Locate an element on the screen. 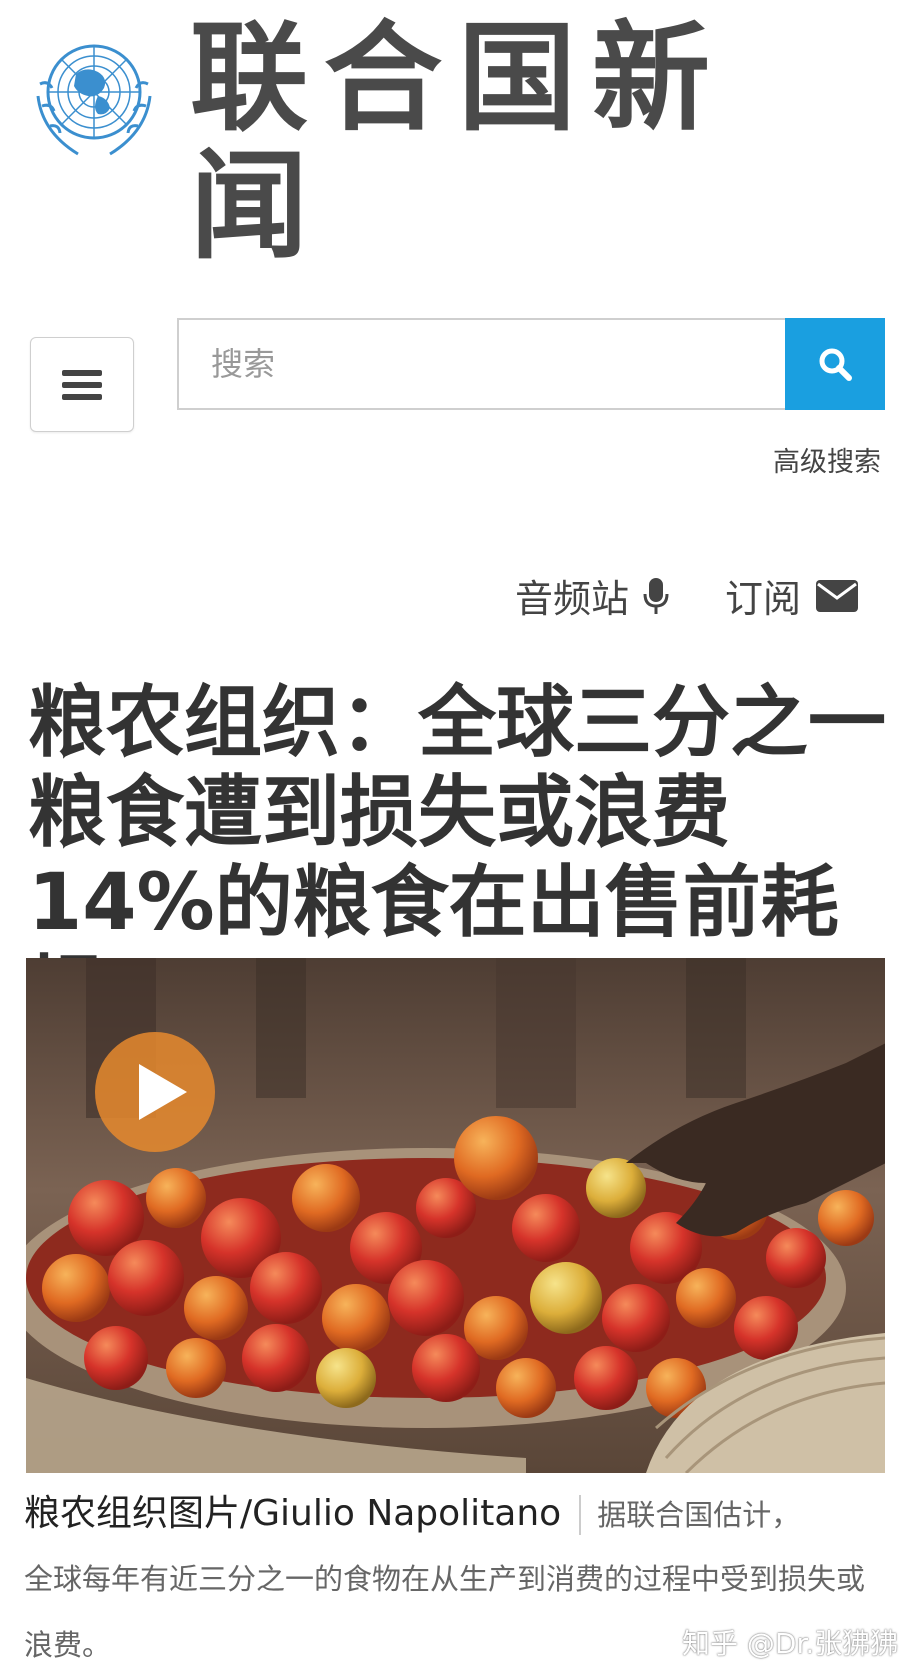 The image size is (908, 1678). hamburger-menu-icon is located at coordinates (82, 385).